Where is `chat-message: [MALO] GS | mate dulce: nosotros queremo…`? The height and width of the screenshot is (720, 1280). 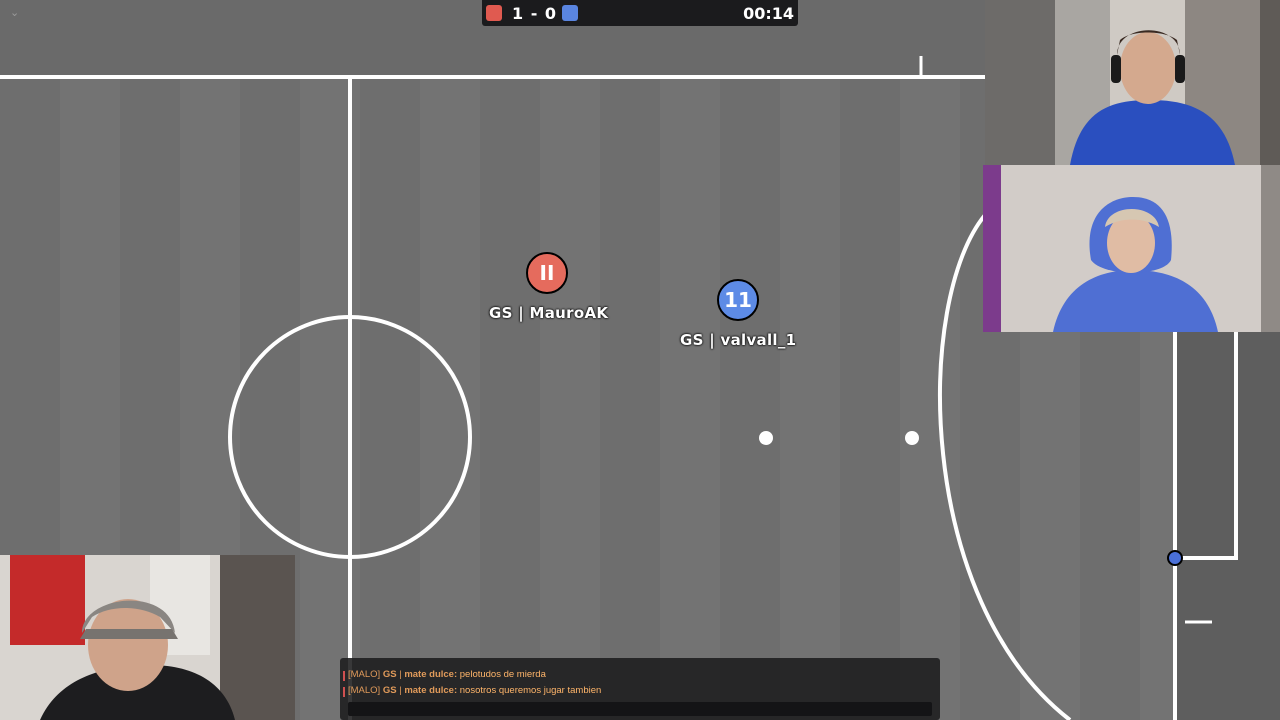 chat-message: [MALO] GS | mate dulce: nosotros queremo… is located at coordinates (472, 691).